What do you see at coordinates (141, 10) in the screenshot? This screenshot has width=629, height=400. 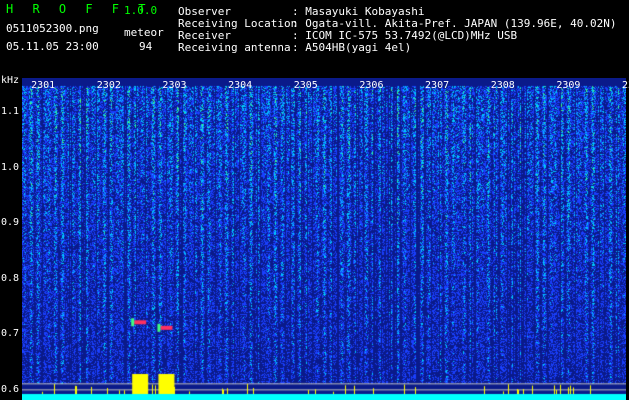 I see `app-version: 1.0.0` at bounding box center [141, 10].